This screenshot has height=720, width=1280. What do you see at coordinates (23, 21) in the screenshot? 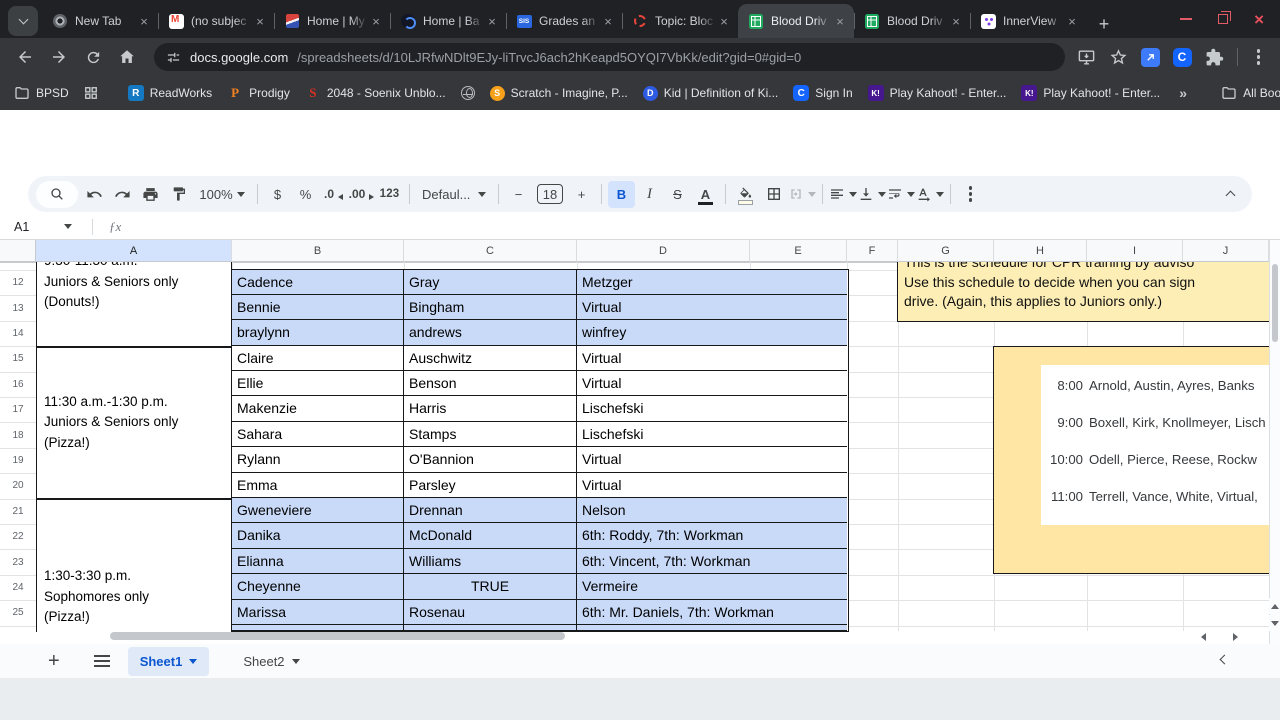
I see `tab-search-button` at bounding box center [23, 21].